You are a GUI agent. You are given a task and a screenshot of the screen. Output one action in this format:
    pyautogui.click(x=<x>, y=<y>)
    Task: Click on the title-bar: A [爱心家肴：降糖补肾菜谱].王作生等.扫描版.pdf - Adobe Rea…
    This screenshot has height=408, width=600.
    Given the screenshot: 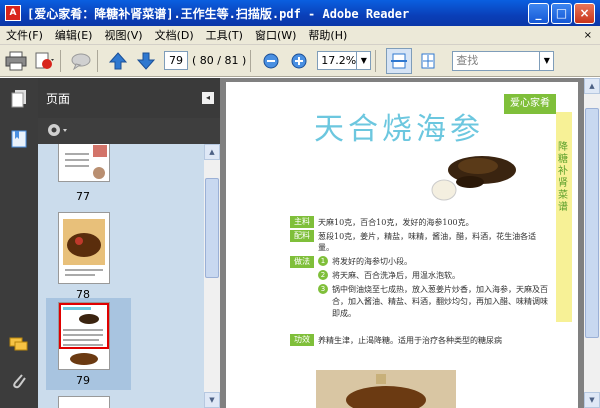 What is the action you would take?
    pyautogui.click(x=300, y=13)
    